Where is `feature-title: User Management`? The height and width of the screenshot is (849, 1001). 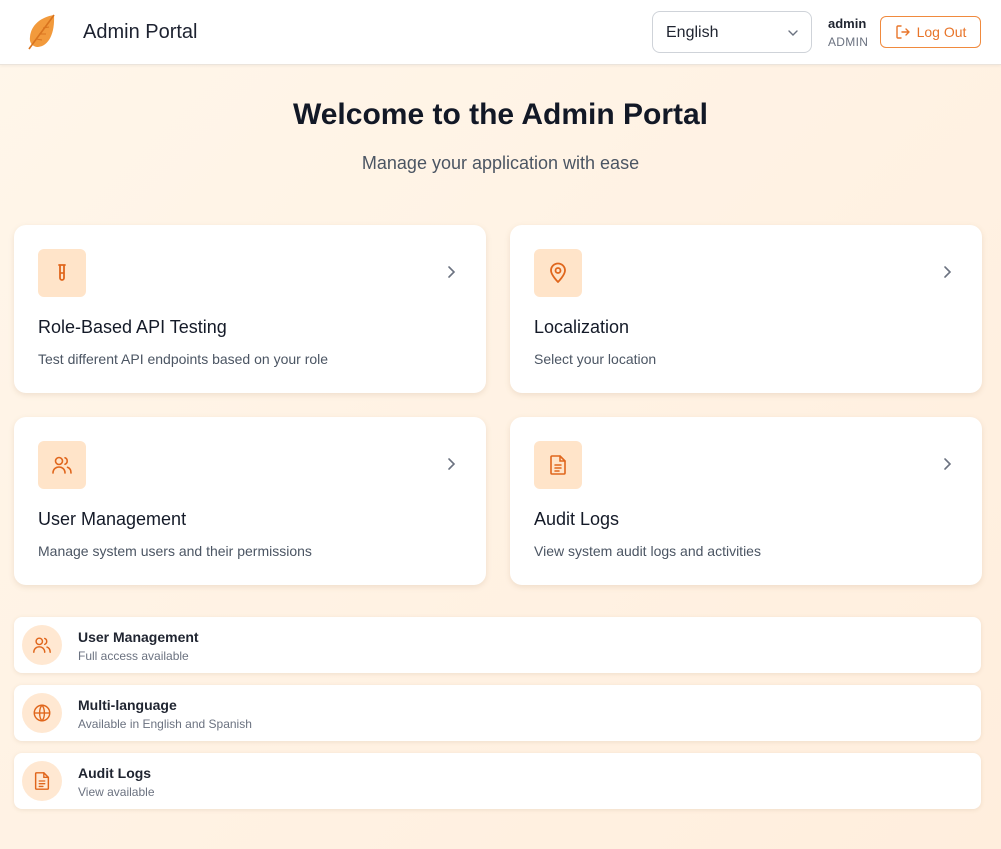
feature-title: User Management is located at coordinates (138, 637).